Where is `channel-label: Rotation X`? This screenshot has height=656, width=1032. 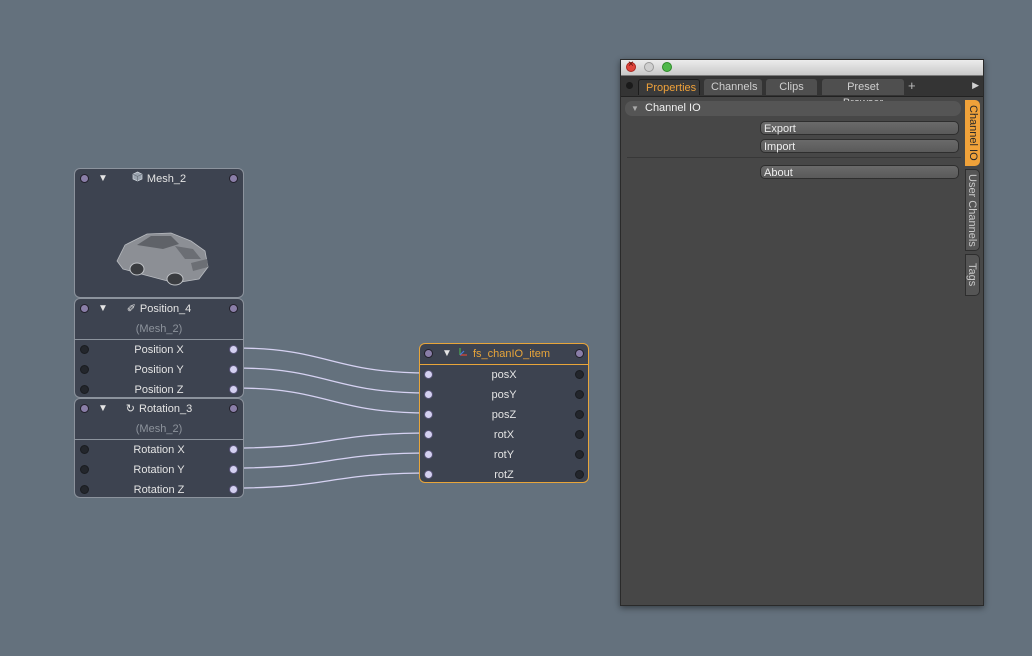 channel-label: Rotation X is located at coordinates (159, 450).